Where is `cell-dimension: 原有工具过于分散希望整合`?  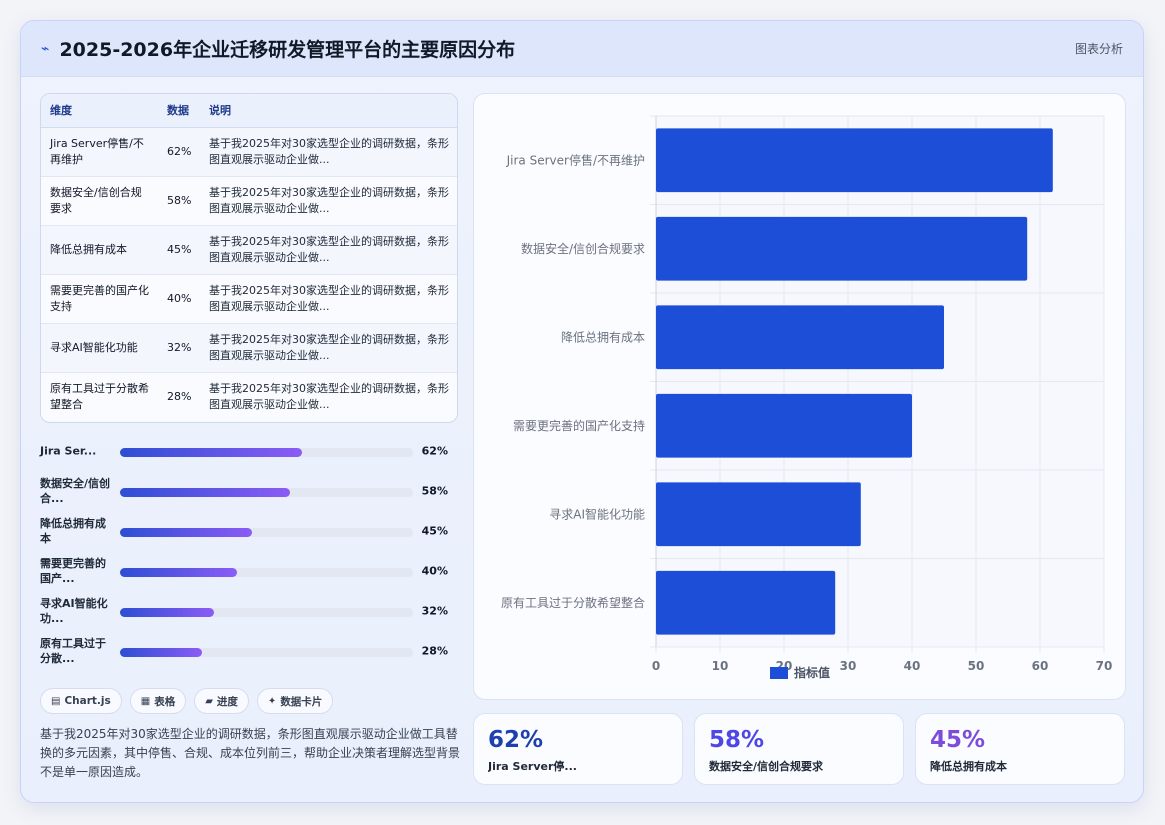
cell-dimension: 原有工具过于分散希望整合 is located at coordinates (99, 396).